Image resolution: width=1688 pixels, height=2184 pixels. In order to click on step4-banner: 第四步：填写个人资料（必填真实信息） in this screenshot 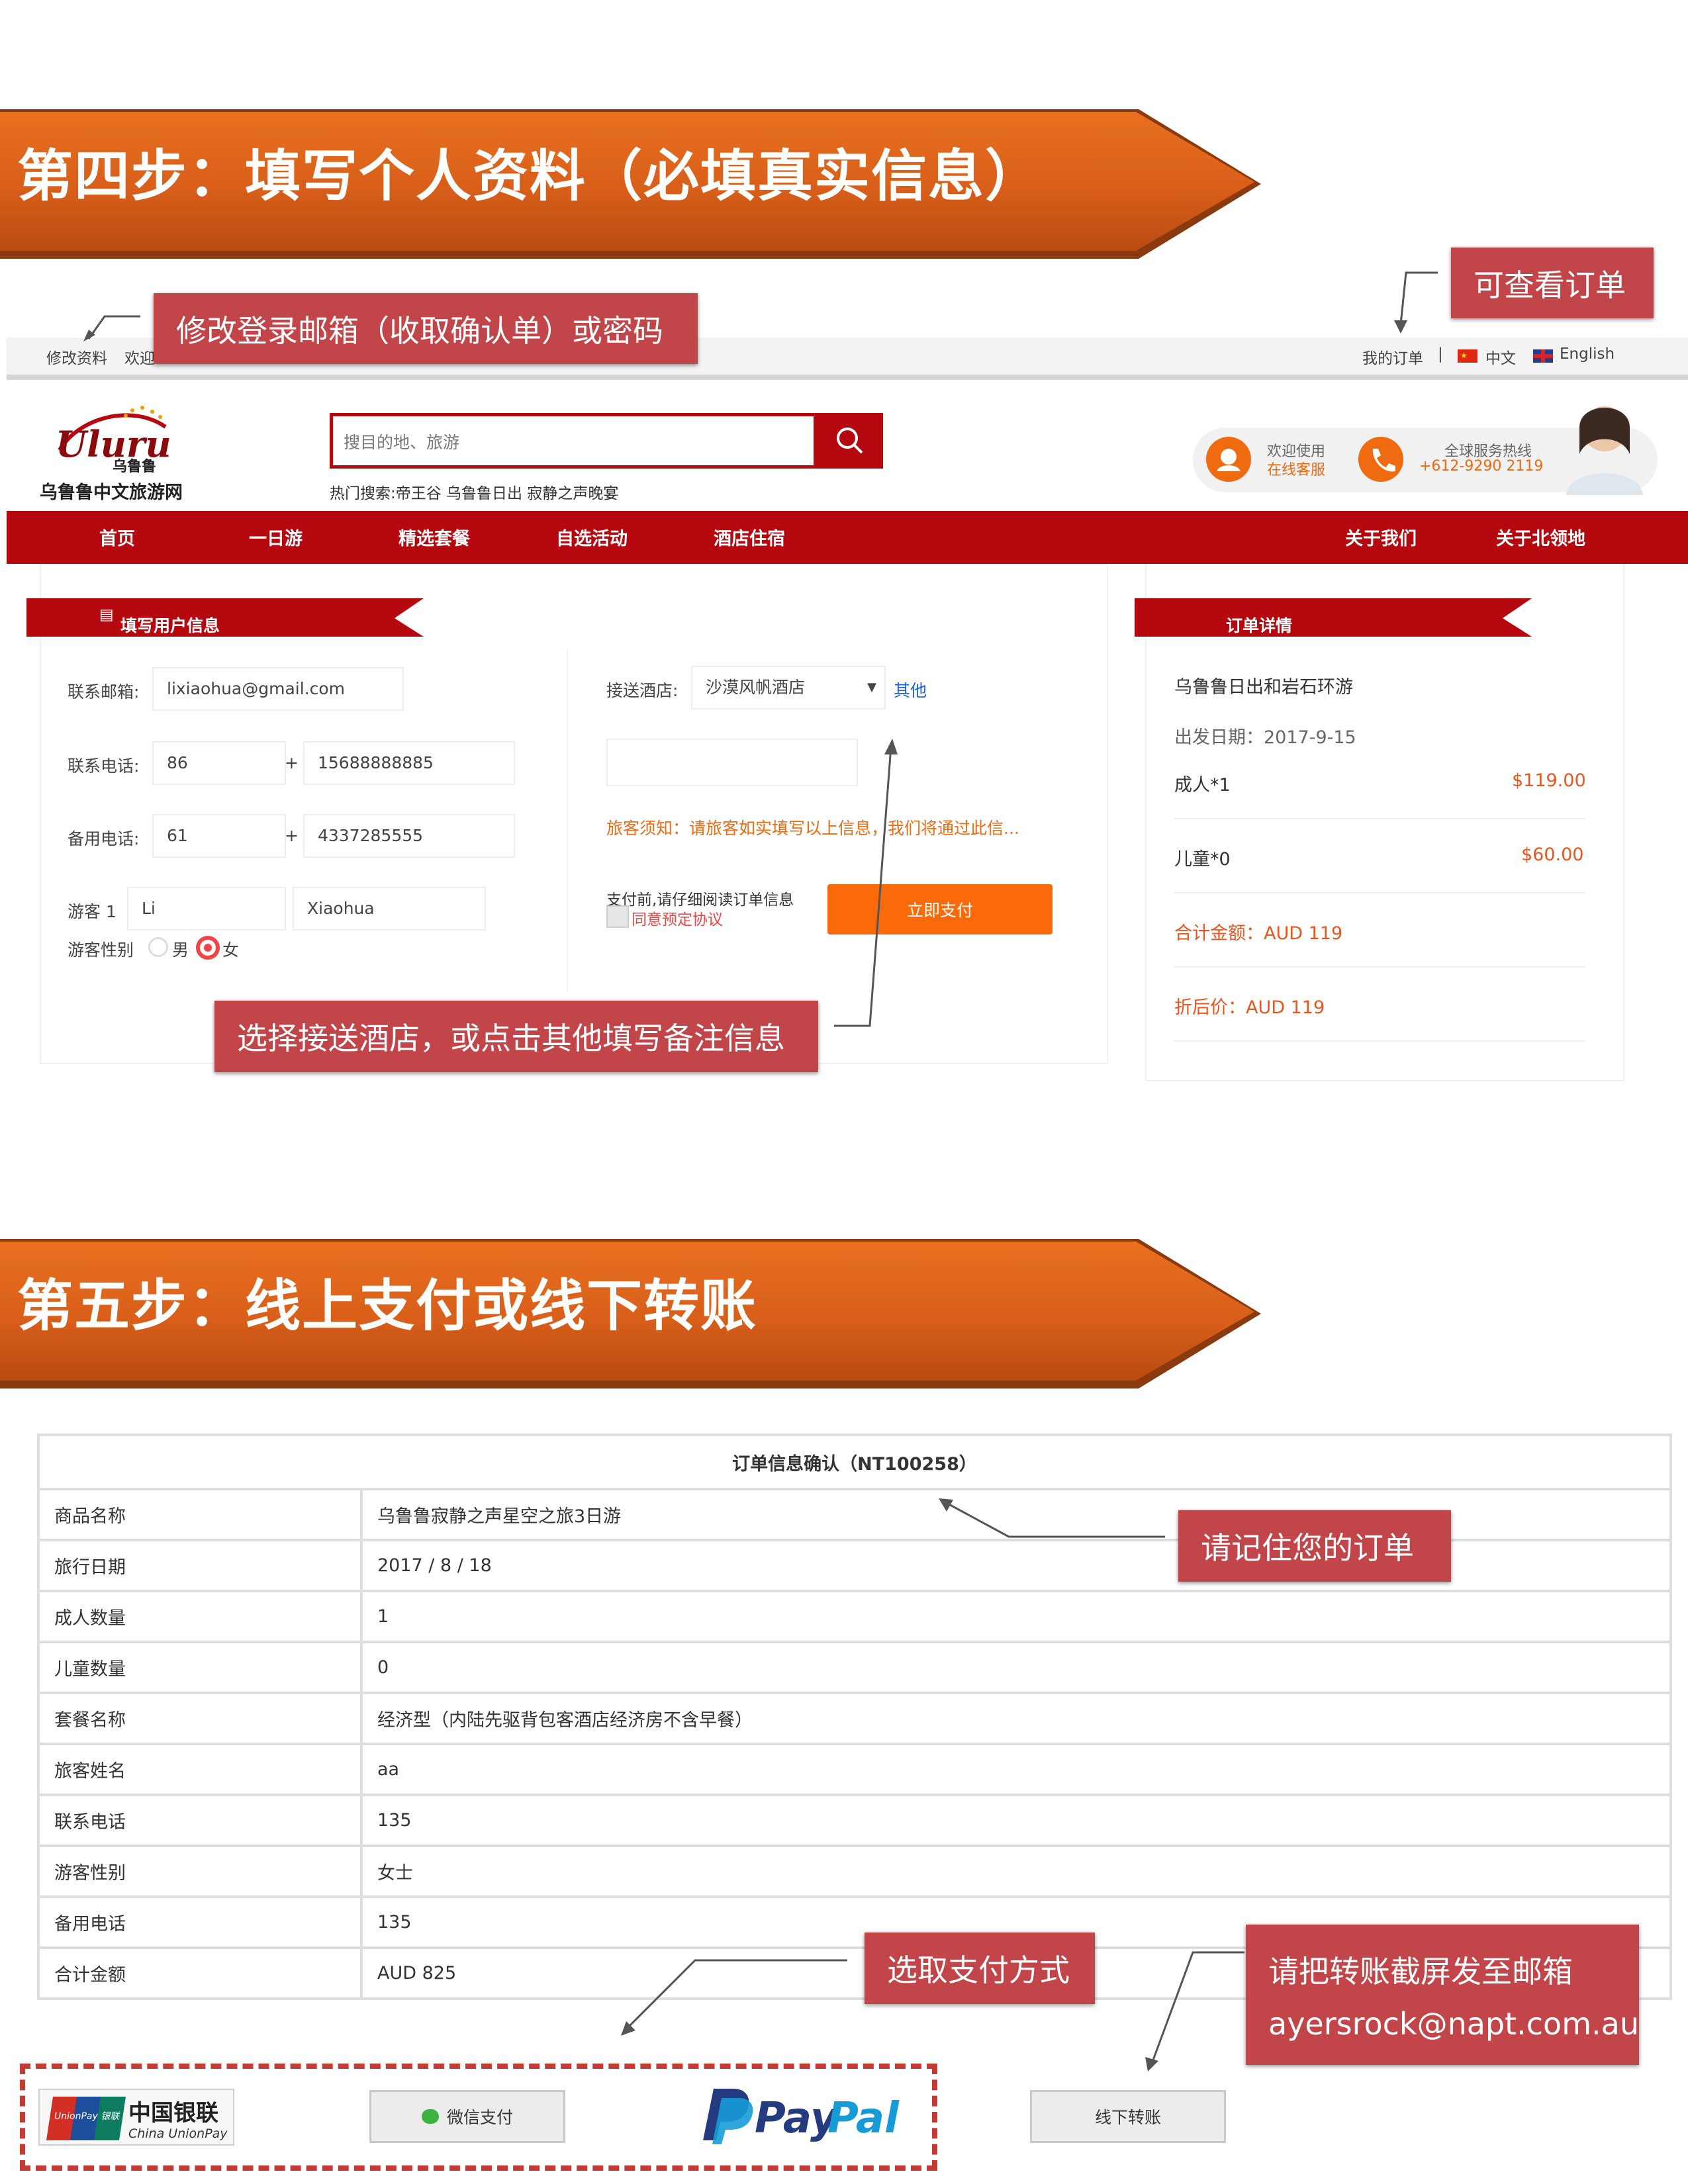, I will do `click(632, 184)`.